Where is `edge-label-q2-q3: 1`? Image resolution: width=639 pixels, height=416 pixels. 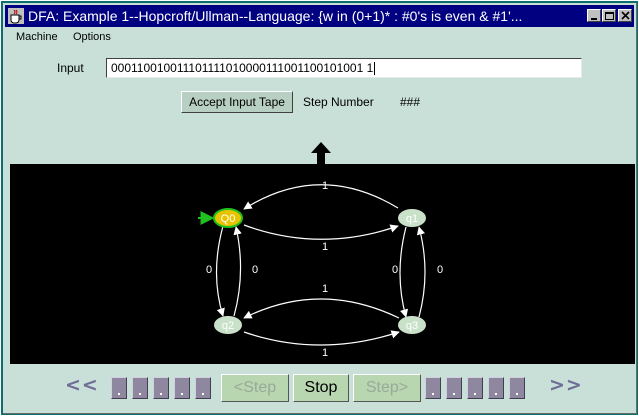 edge-label-q2-q3: 1 is located at coordinates (325, 353).